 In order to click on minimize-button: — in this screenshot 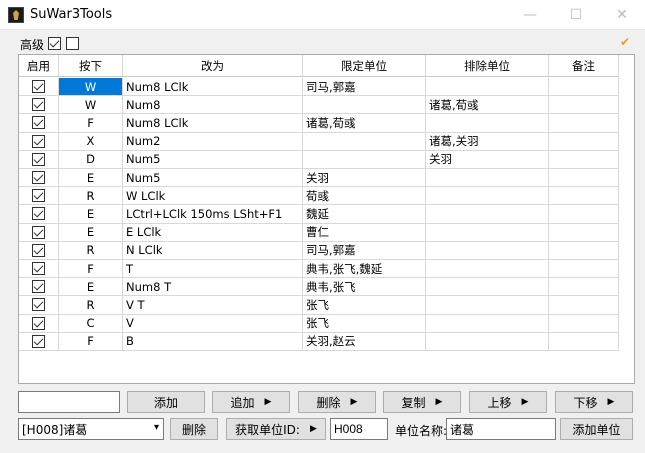, I will do `click(530, 15)`.